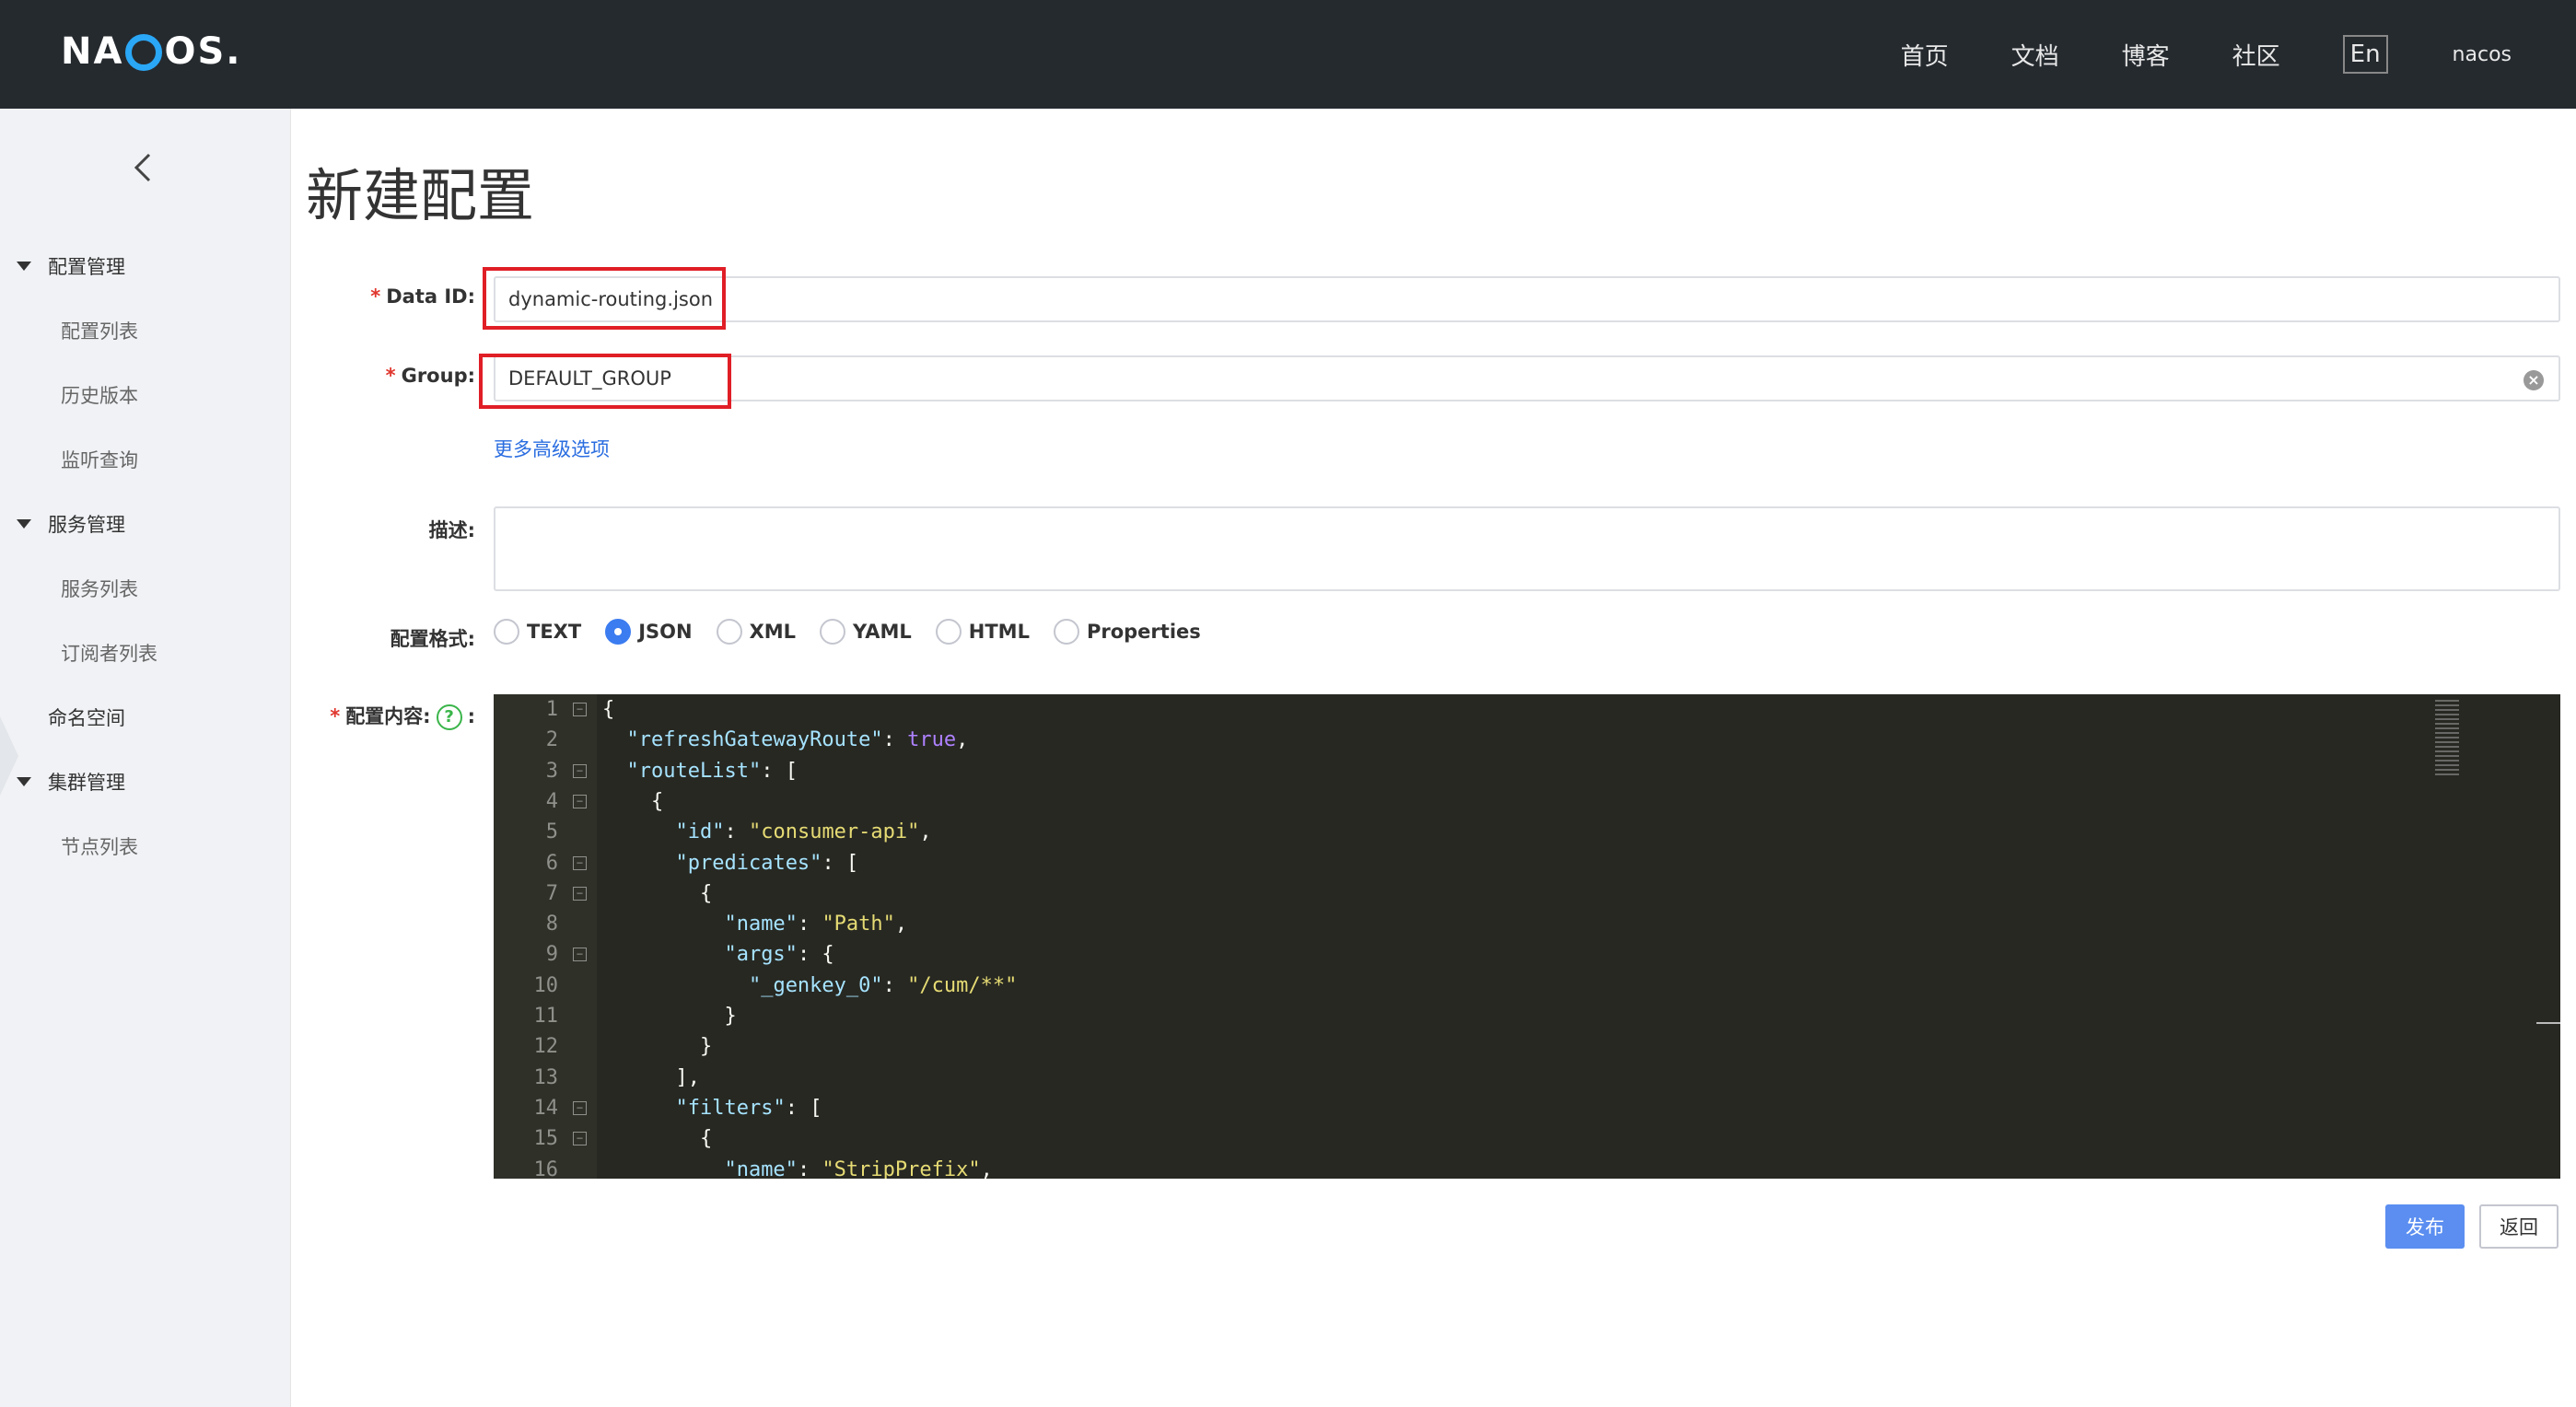 Image resolution: width=2576 pixels, height=1407 pixels. I want to click on code-text: "args": {, so click(779, 955).